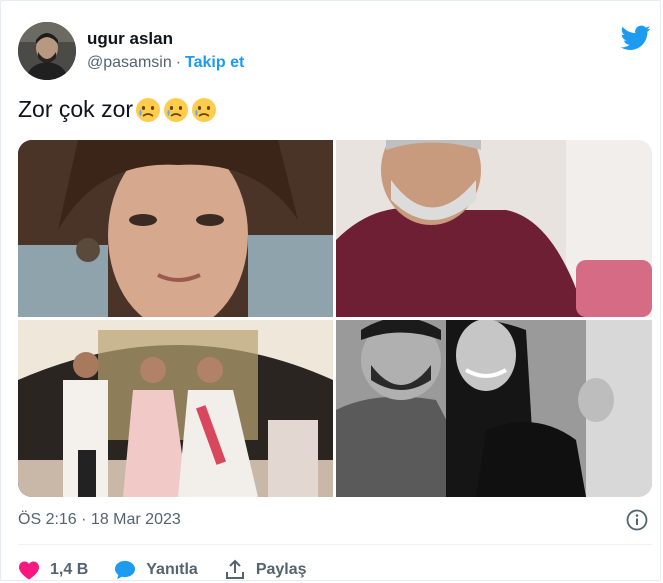  I want to click on like-count: 1,4 B, so click(69, 569).